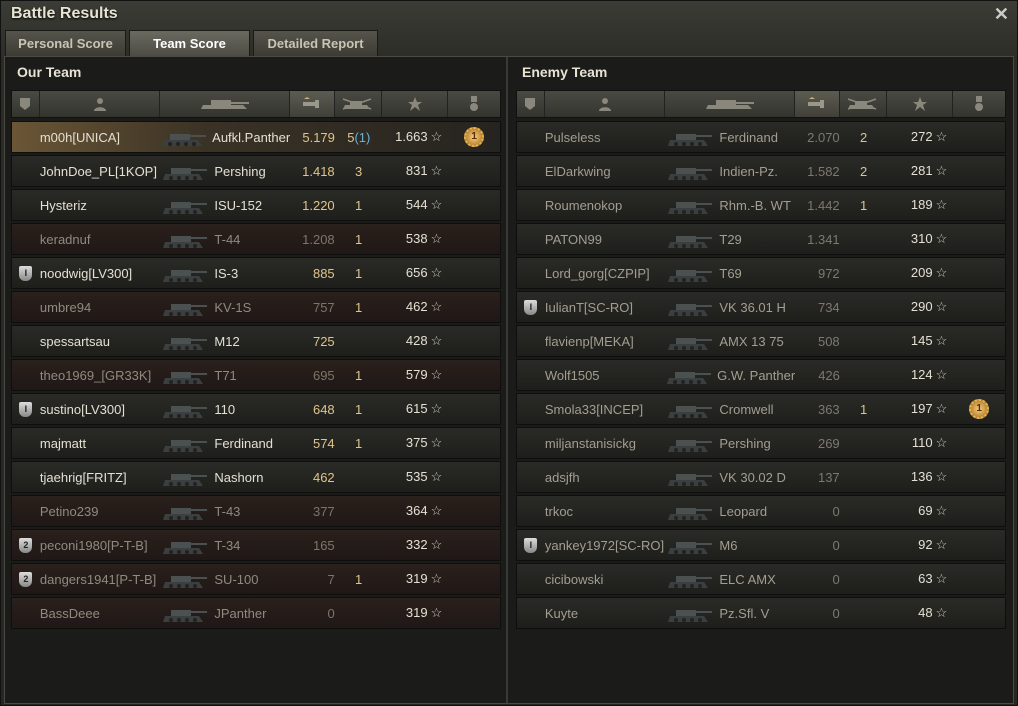 This screenshot has width=1018, height=706. I want to click on table-row: Kuyte Pz.Sfl. V 0 48 ☆, so click(761, 613).